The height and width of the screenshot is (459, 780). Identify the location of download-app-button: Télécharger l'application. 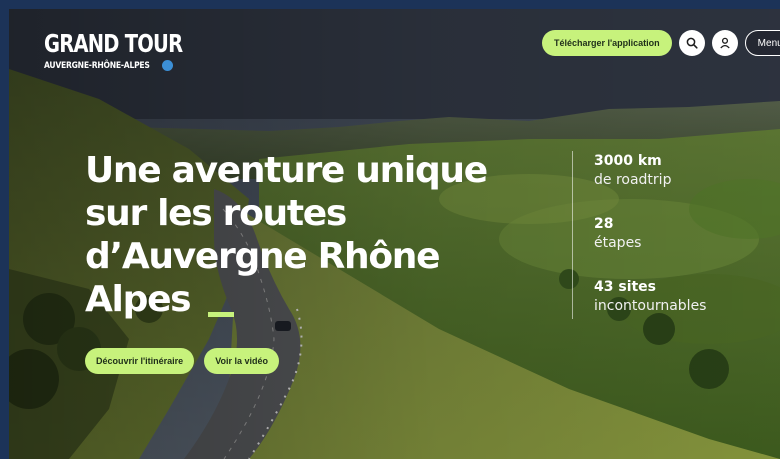
(607, 43).